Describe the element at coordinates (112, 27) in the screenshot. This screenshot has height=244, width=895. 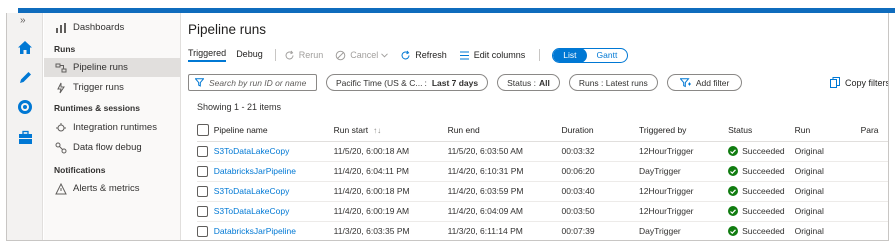
I see `nav-item-dashboards: Dashboards` at that location.